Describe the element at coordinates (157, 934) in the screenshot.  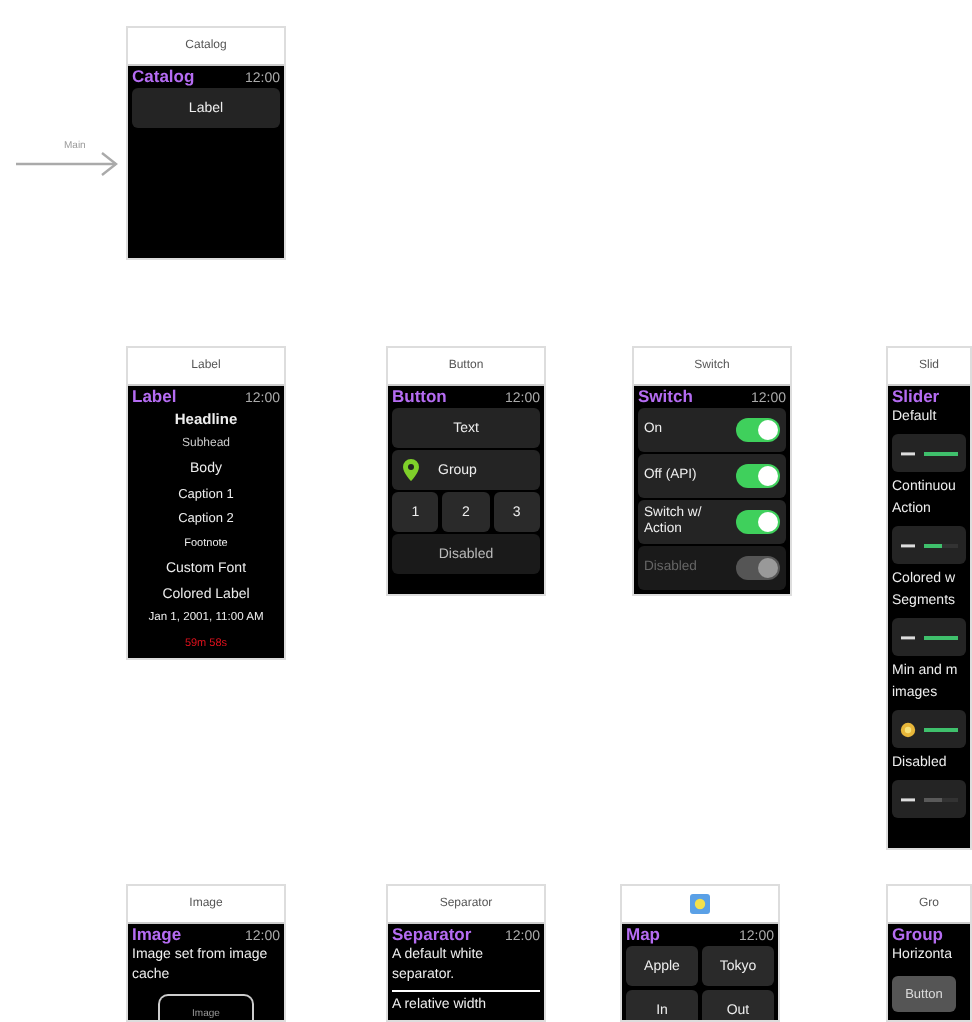
I see `screen-title: Image` at that location.